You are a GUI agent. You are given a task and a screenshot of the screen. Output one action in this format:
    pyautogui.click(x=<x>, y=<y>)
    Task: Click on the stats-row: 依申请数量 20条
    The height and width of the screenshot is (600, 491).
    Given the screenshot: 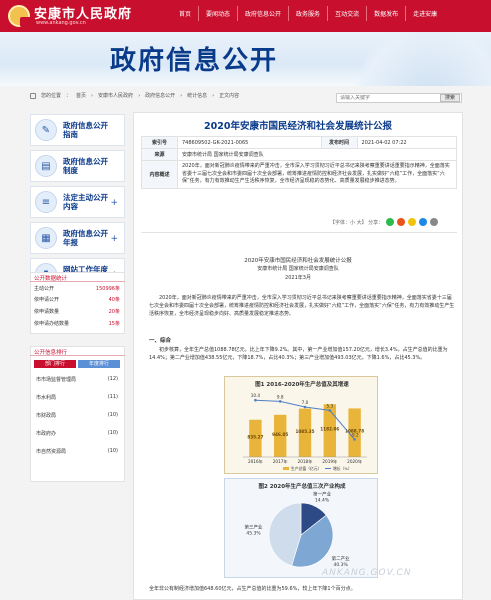 What is the action you would take?
    pyautogui.click(x=77, y=312)
    